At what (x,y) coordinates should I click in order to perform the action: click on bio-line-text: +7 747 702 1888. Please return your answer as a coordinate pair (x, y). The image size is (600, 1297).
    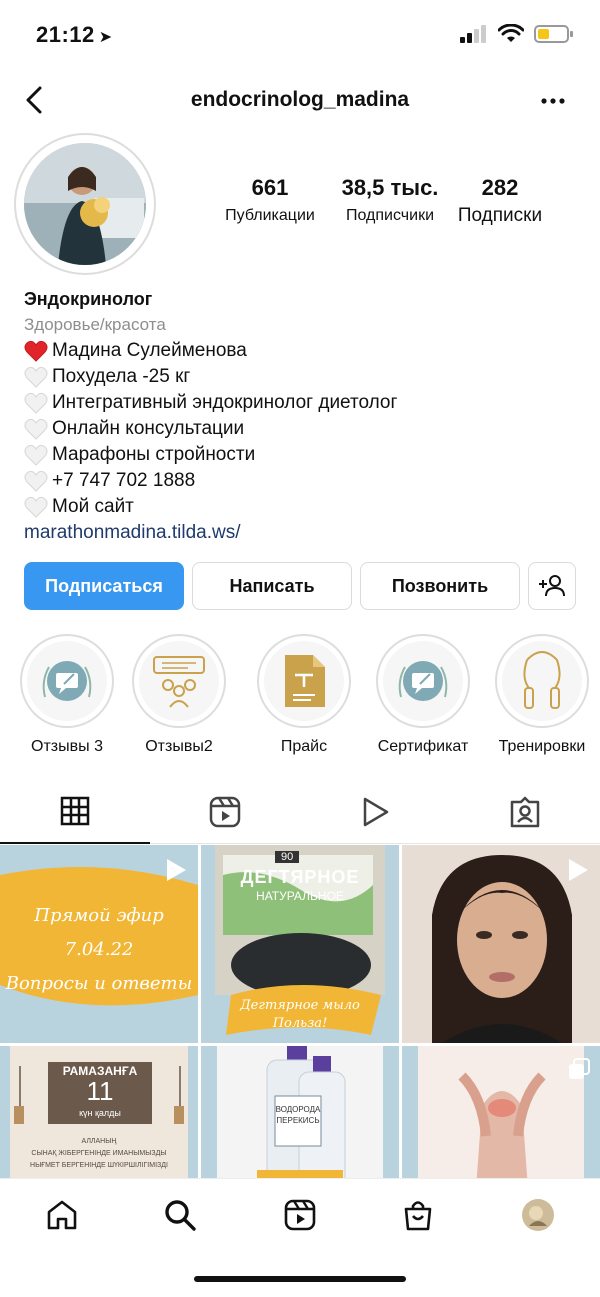
    Looking at the image, I should click on (124, 480).